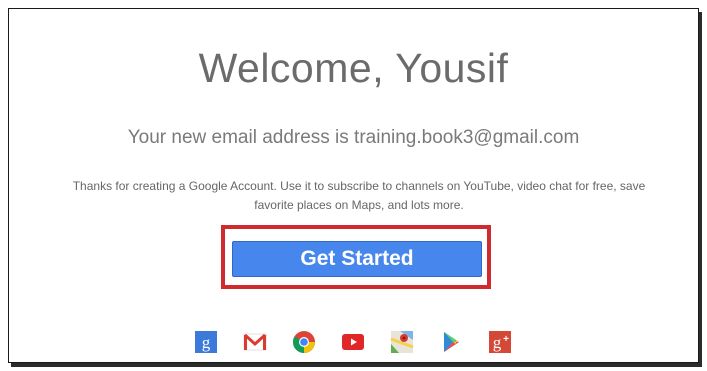  Describe the element at coordinates (357, 259) in the screenshot. I see `get-started-button: Get Started` at that location.